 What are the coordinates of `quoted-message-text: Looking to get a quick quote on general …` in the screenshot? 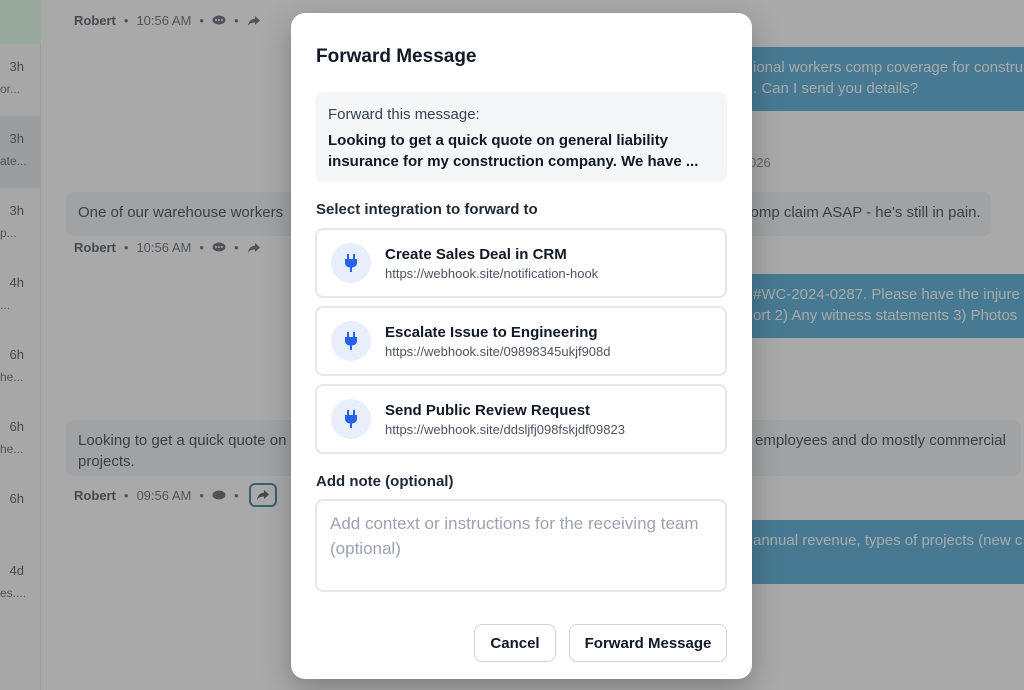 It's located at (513, 151).